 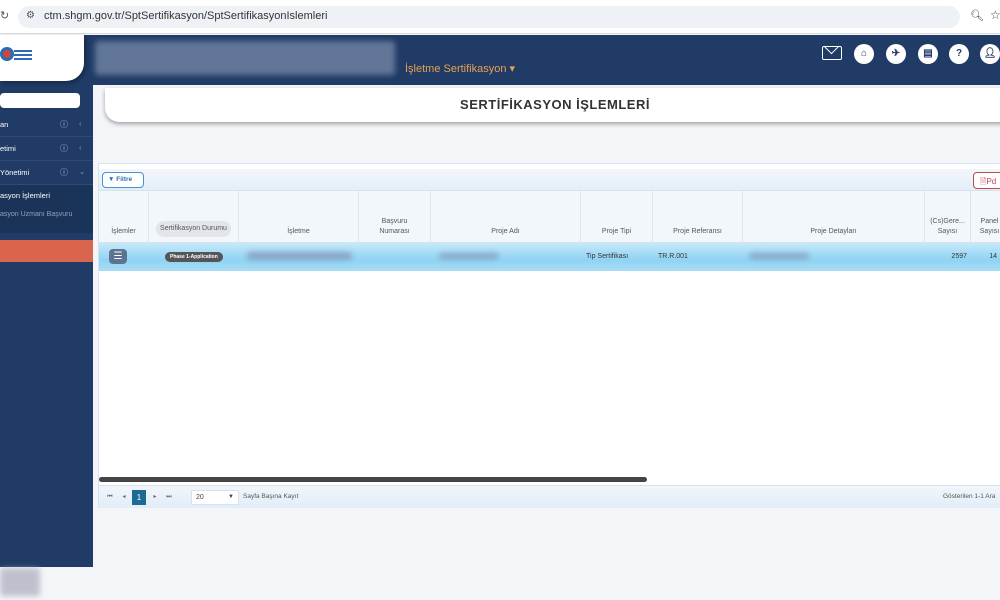 What do you see at coordinates (959, 256) in the screenshot?
I see `cell-cs-sayisi: 2597` at bounding box center [959, 256].